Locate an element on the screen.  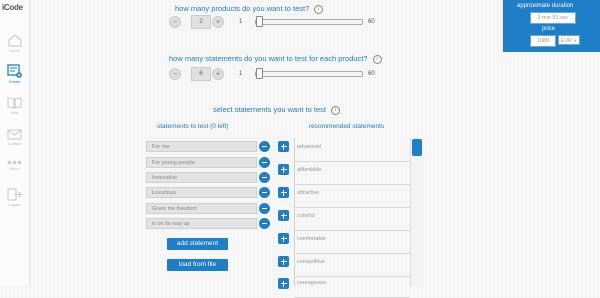
statement-input: Gives me freedom is located at coordinates (201, 208).